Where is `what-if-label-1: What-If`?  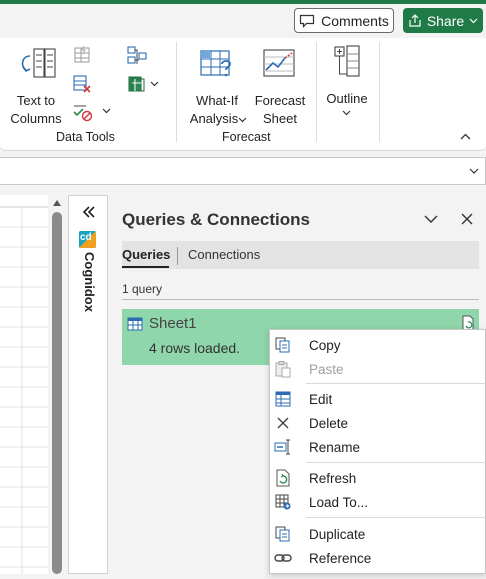 what-if-label-1: What-If is located at coordinates (217, 100).